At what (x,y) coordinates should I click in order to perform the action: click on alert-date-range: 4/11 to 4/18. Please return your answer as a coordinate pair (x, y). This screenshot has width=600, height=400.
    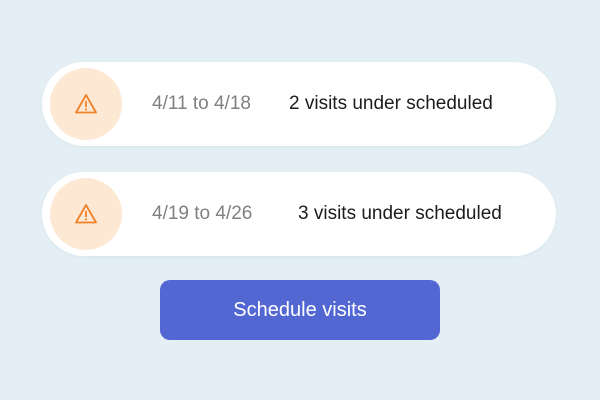
    Looking at the image, I should click on (201, 103).